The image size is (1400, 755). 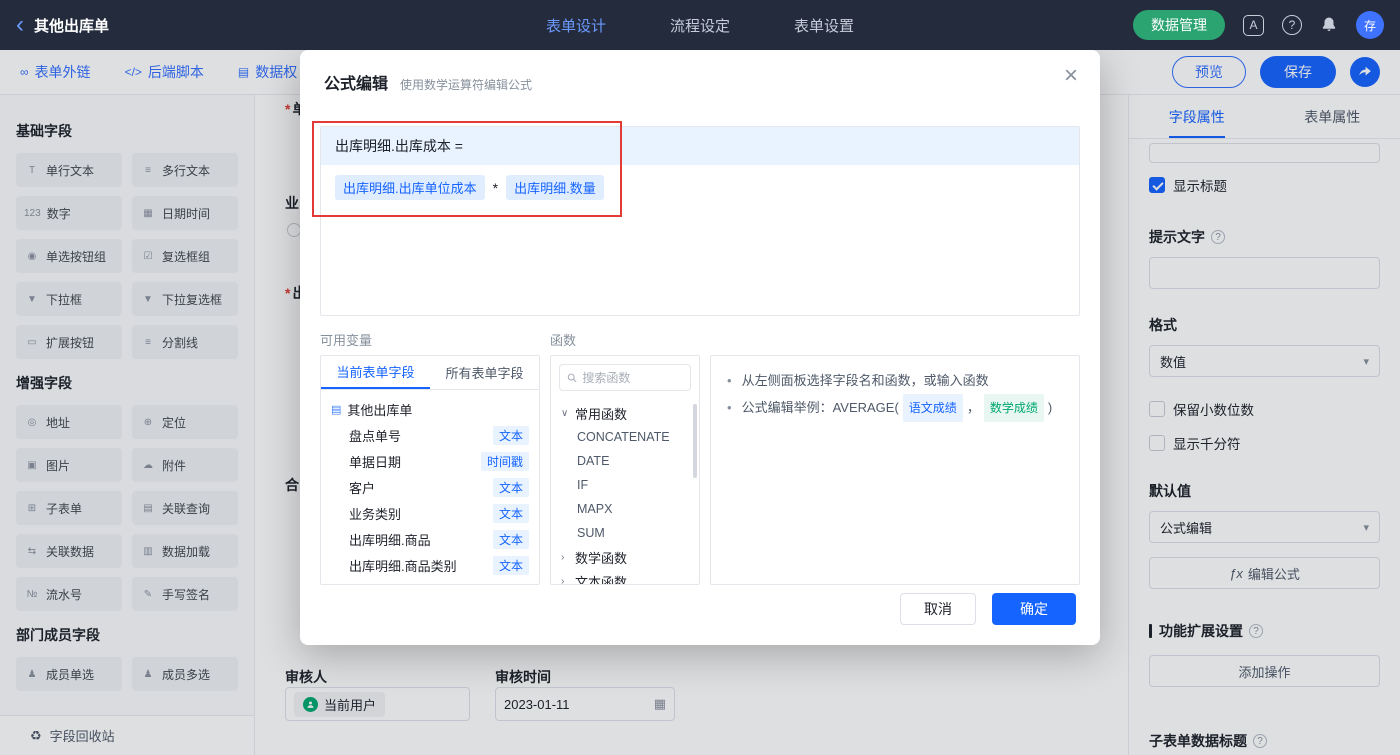 What do you see at coordinates (356, 84) in the screenshot?
I see `modal-title: 公式编辑` at bounding box center [356, 84].